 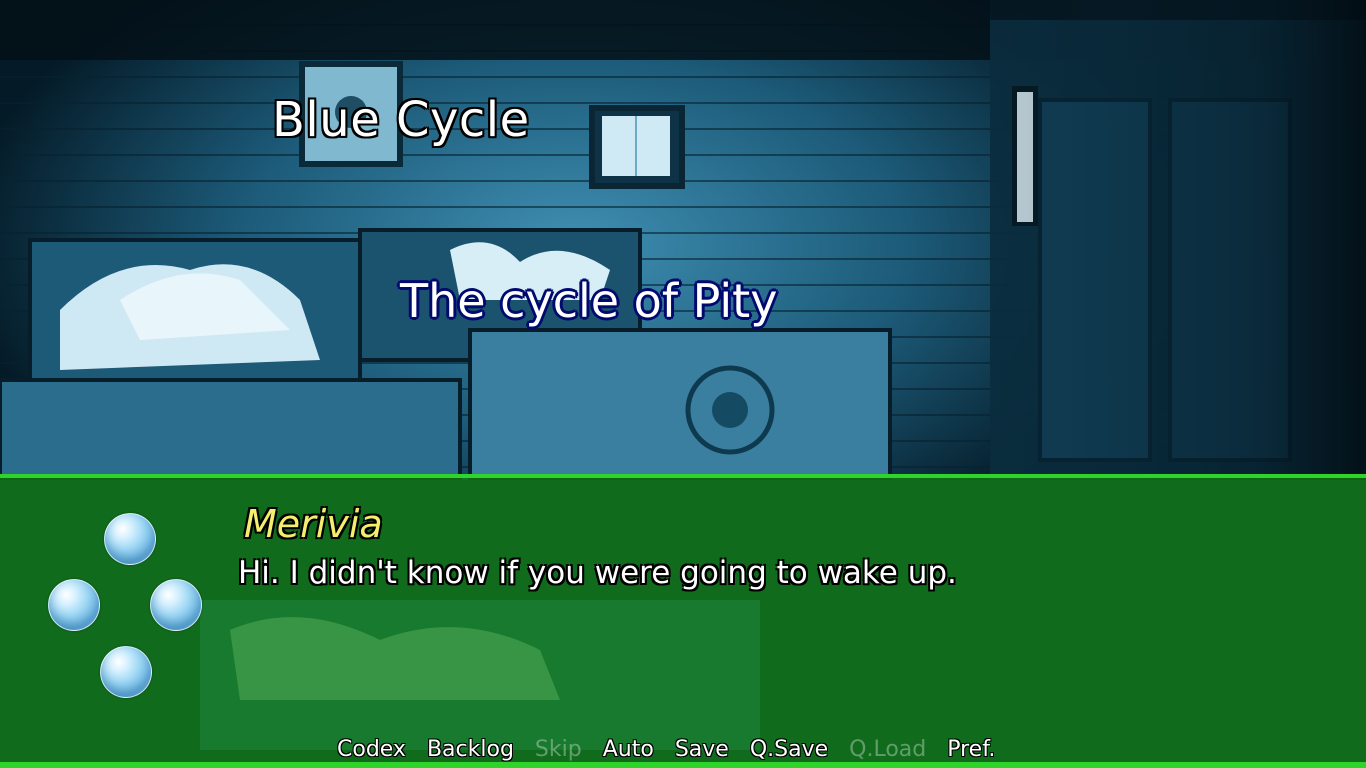 What do you see at coordinates (371, 752) in the screenshot?
I see `quick-menu-codex-button: Codex` at bounding box center [371, 752].